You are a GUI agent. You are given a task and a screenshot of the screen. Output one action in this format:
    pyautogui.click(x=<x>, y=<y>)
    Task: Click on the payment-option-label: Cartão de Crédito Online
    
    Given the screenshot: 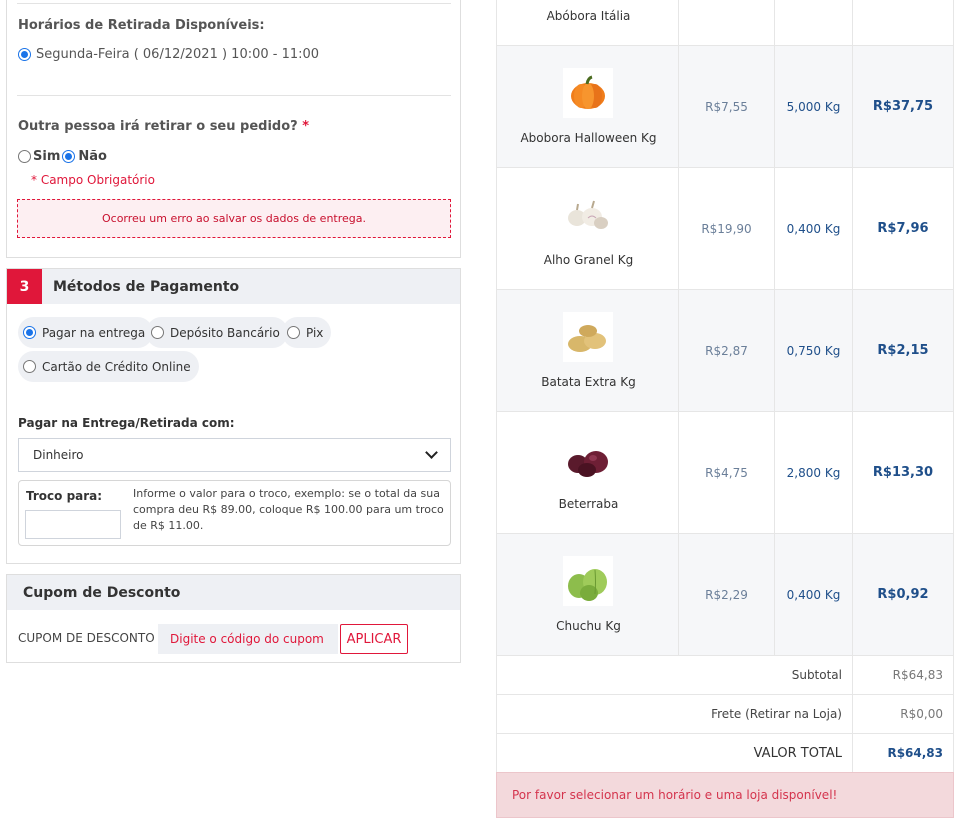 What is the action you would take?
    pyautogui.click(x=116, y=366)
    